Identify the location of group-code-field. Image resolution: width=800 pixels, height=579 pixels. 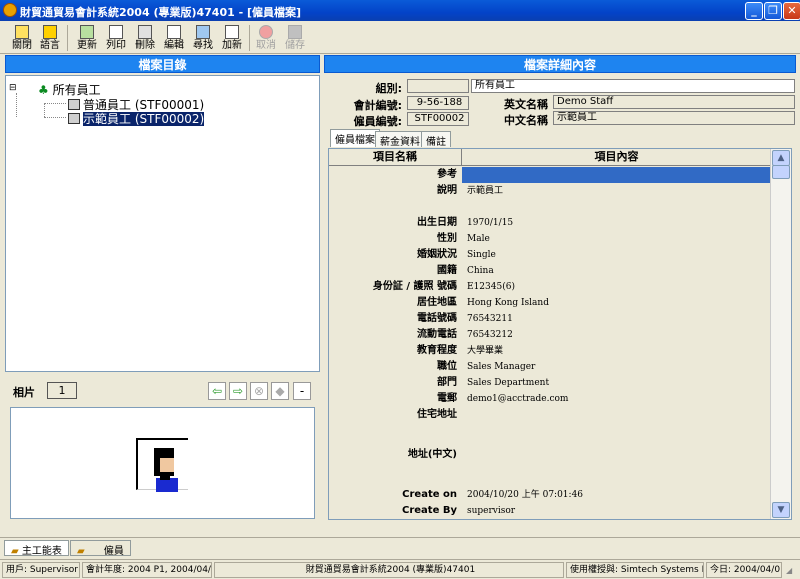
(438, 86).